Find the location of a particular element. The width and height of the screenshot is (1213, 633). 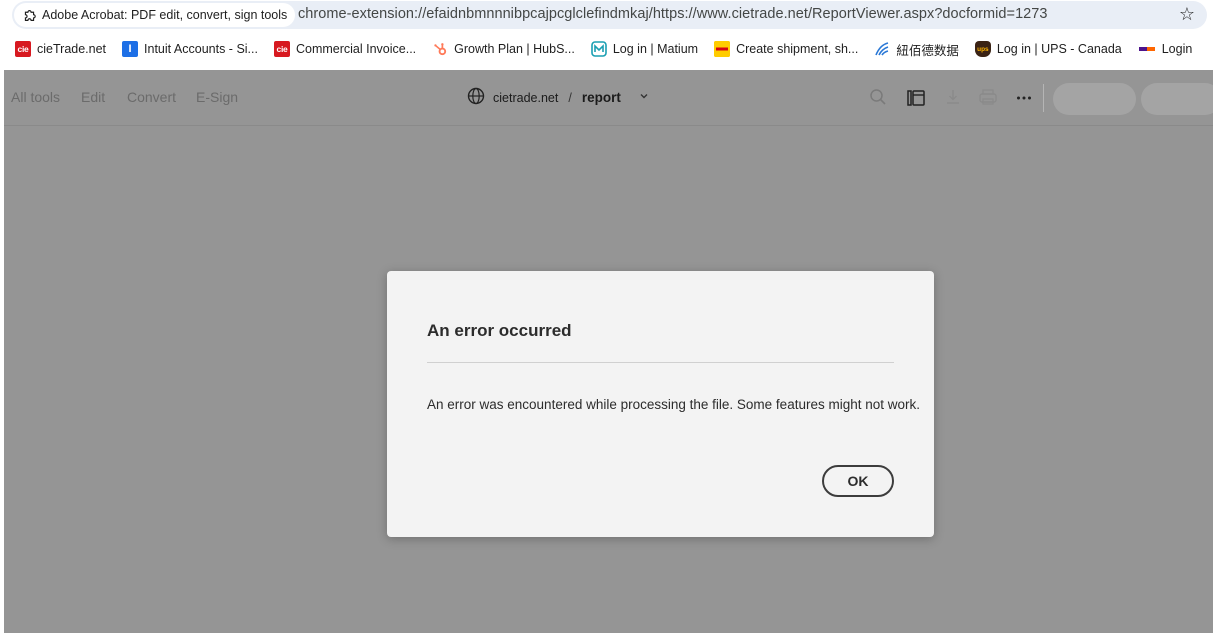

dhl-icon is located at coordinates (722, 49).